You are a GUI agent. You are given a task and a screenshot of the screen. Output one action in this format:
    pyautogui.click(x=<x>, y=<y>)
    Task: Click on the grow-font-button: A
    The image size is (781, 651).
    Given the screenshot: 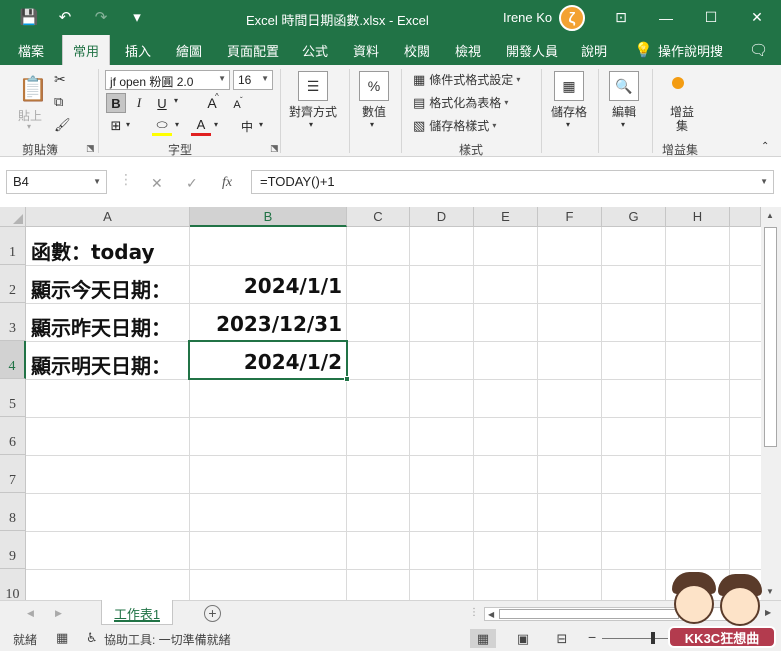 What is the action you would take?
    pyautogui.click(x=212, y=103)
    